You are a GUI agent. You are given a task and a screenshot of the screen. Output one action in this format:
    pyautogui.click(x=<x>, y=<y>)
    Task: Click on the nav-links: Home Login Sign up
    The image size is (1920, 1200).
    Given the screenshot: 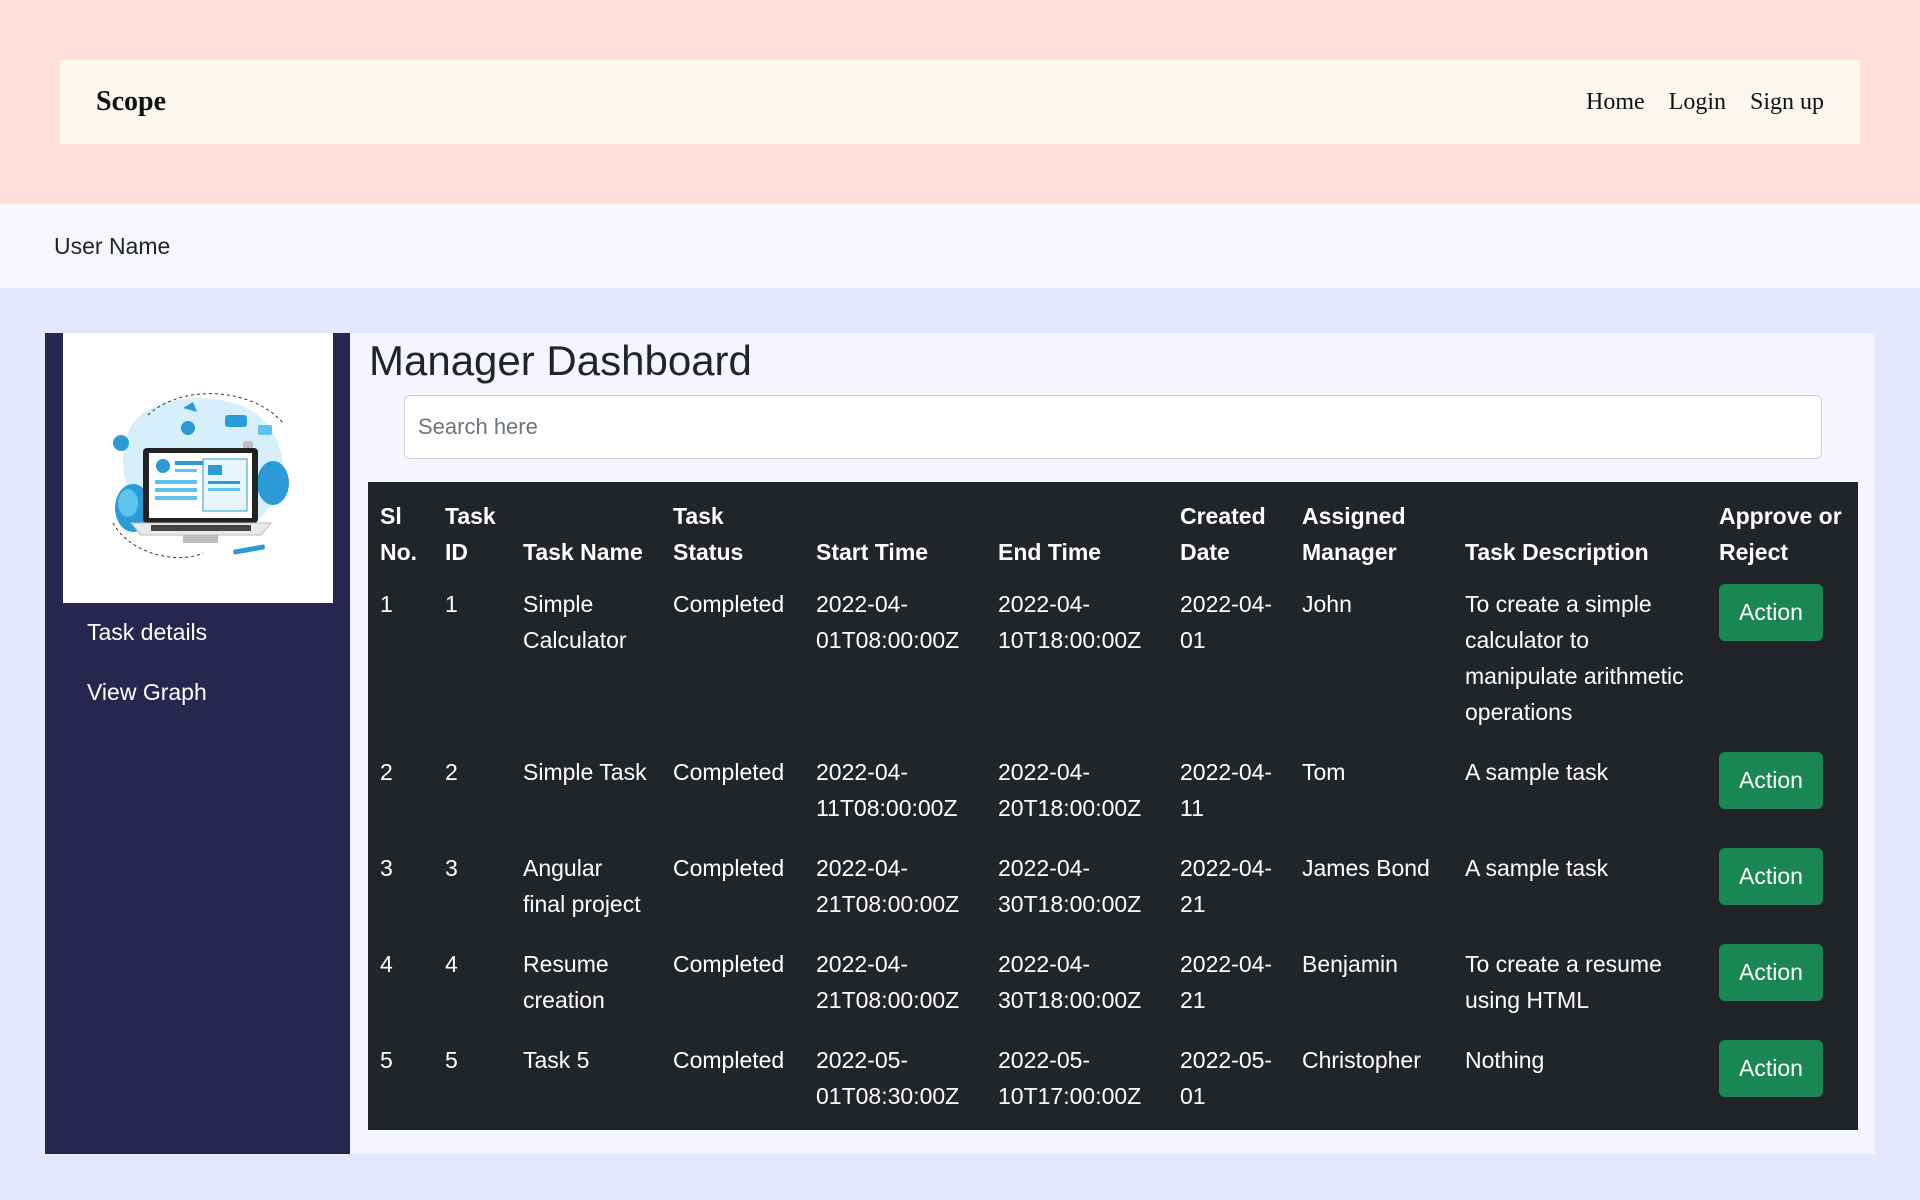 What is the action you would take?
    pyautogui.click(x=1705, y=102)
    